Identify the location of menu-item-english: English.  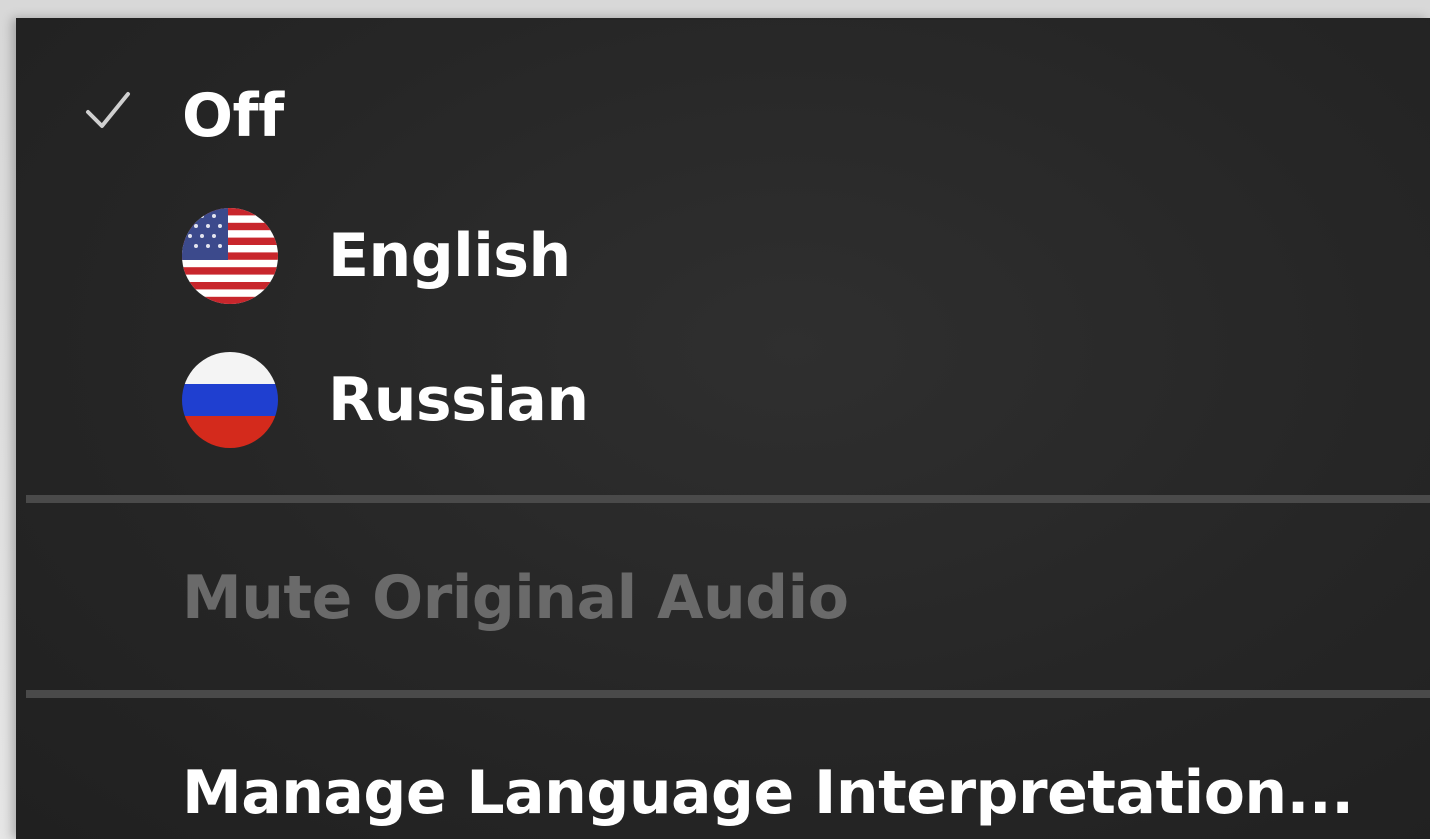
(376, 256).